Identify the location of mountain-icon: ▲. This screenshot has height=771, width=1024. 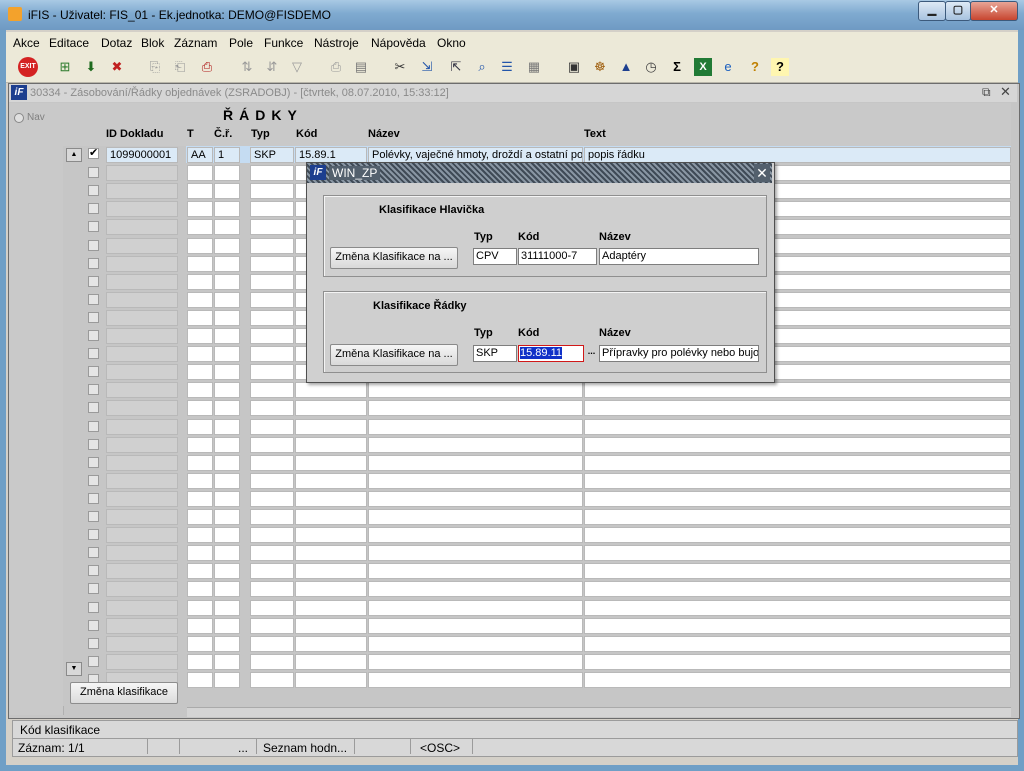
(626, 67).